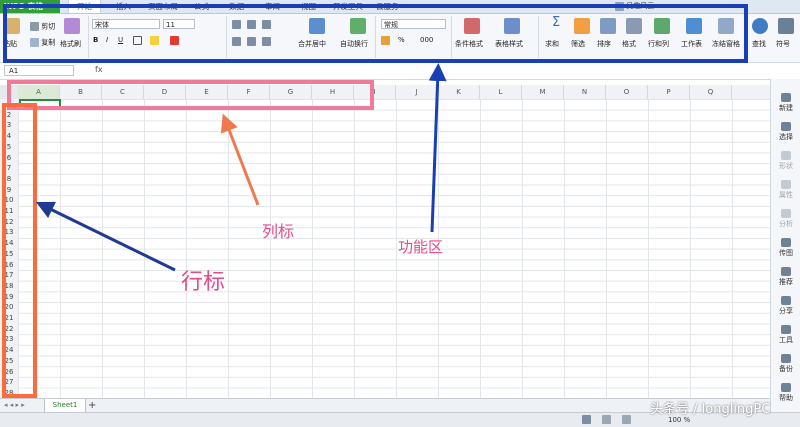 The width and height of the screenshot is (800, 427). What do you see at coordinates (669, 92) in the screenshot?
I see `column-header-p: P` at bounding box center [669, 92].